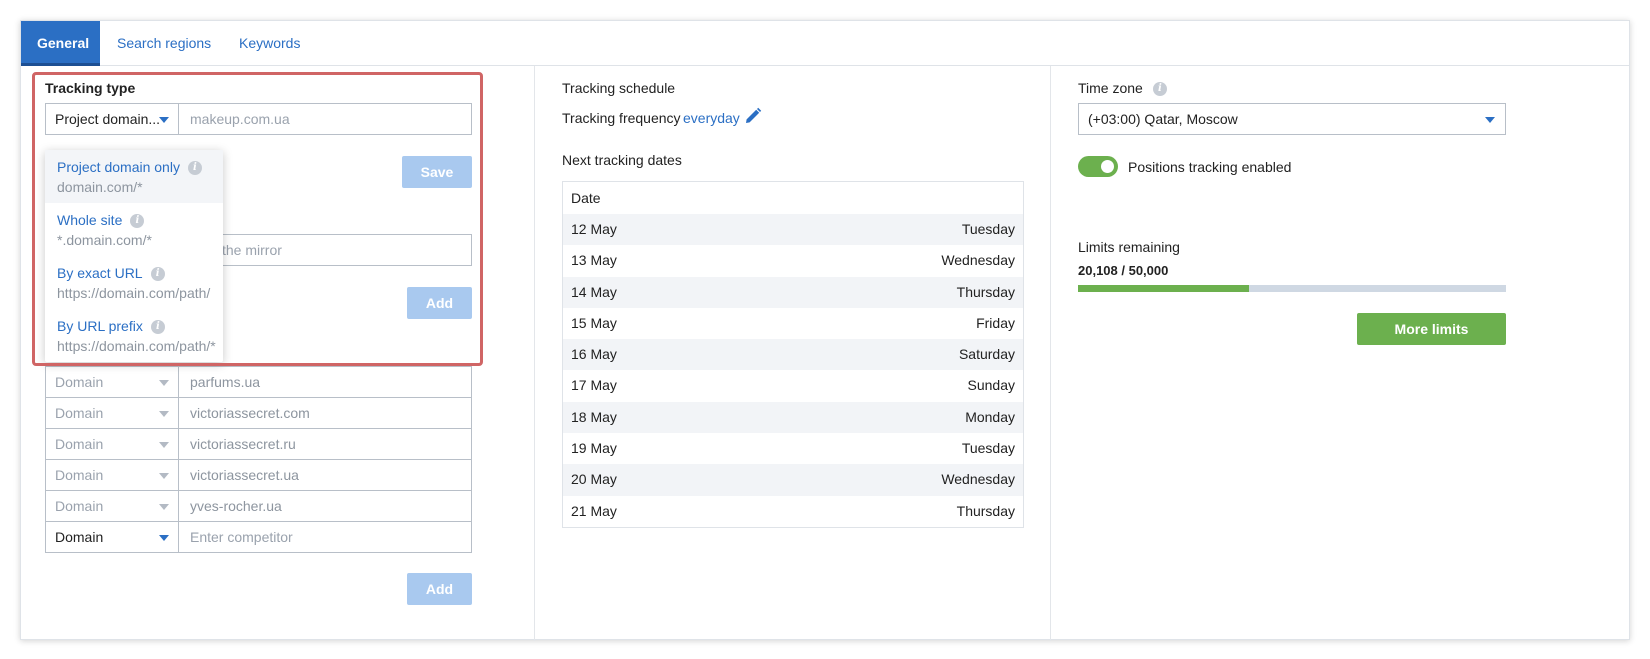 This screenshot has height=659, width=1650. I want to click on table-row: 16 May Saturday, so click(793, 355).